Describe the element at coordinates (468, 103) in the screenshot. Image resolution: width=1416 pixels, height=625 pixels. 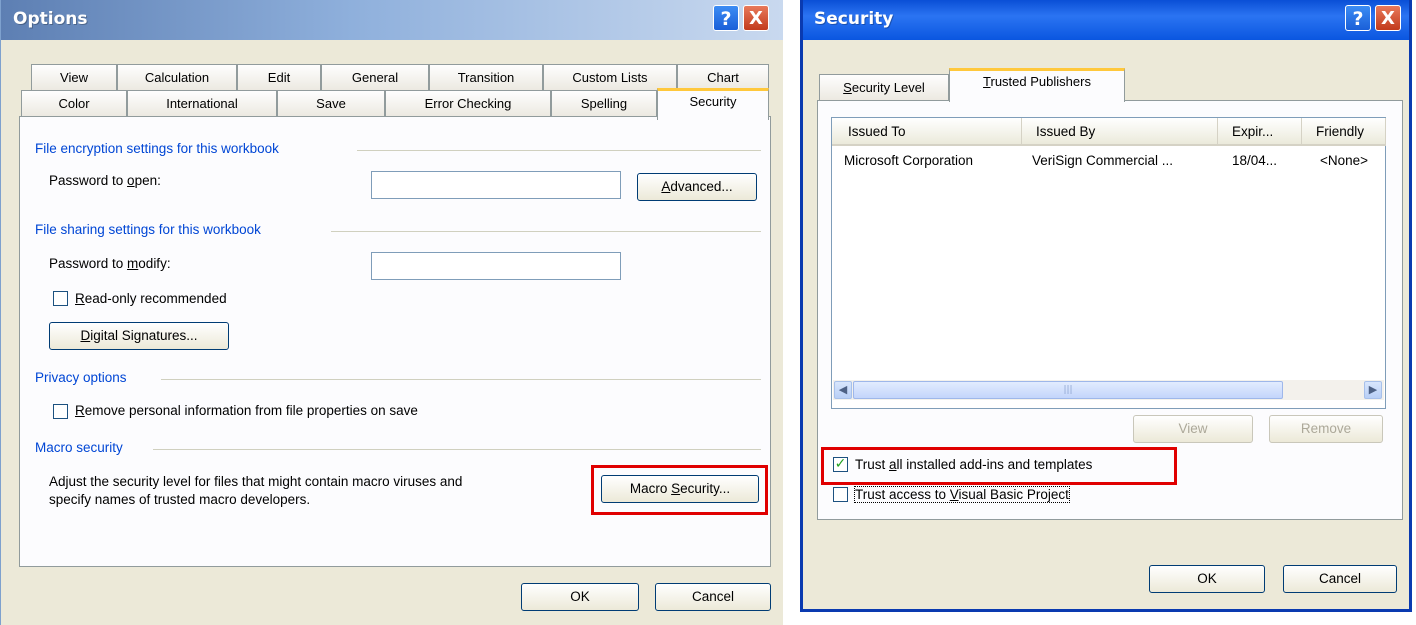
I see `tab-error-checking: Error Checking` at that location.